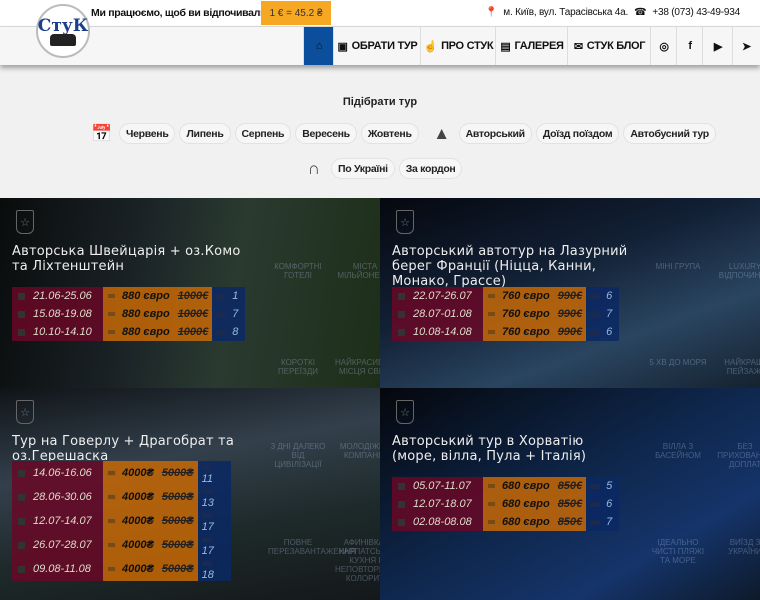 The image size is (760, 600). Describe the element at coordinates (570, 296) in the screenshot. I see `old-price: 990€` at that location.